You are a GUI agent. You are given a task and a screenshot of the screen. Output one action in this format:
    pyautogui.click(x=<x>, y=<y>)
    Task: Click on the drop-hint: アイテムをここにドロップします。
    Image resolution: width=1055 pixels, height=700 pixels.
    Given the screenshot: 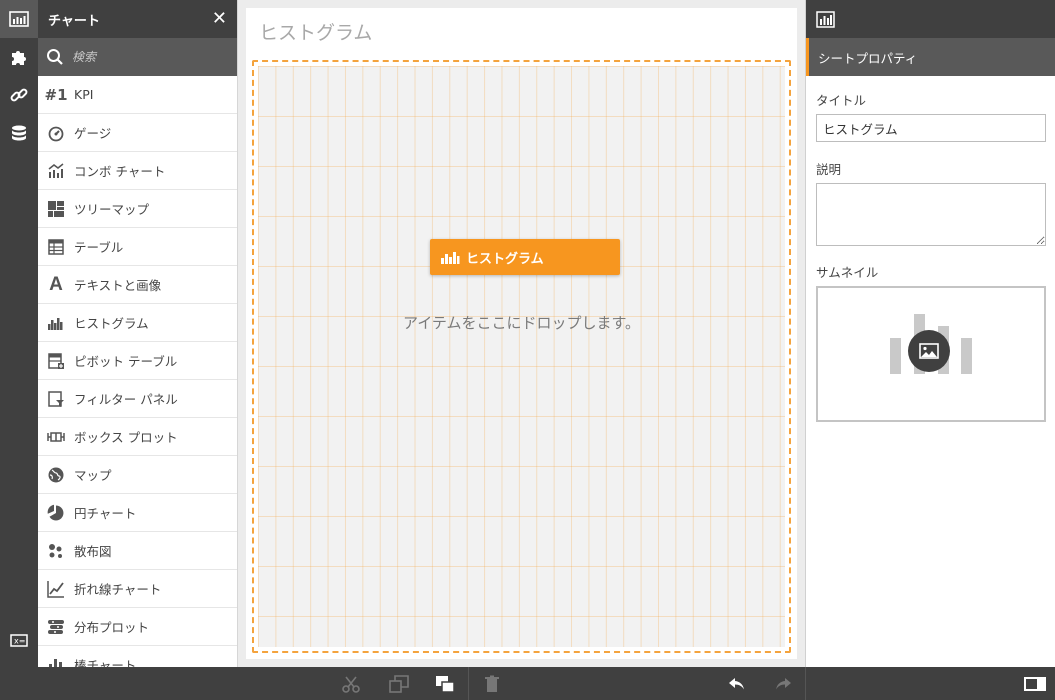 What is the action you would take?
    pyautogui.click(x=521, y=323)
    